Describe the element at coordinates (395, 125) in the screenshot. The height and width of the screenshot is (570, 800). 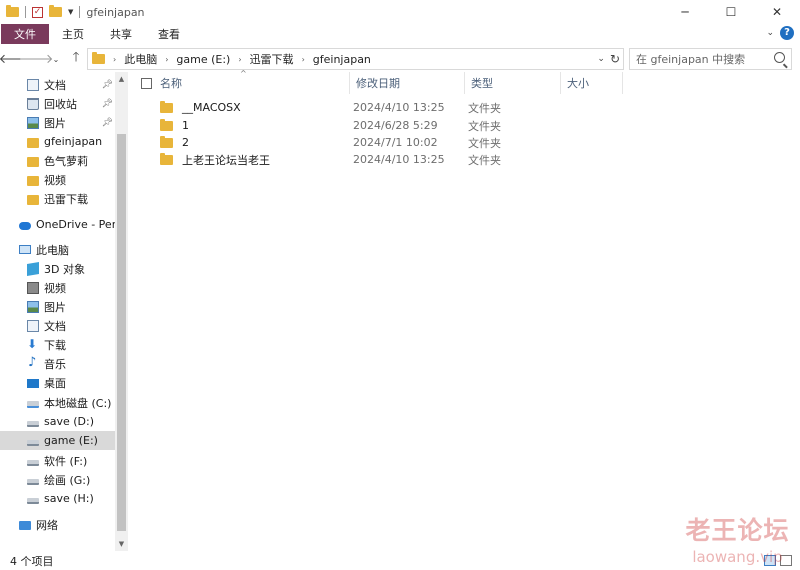
I see `file-modified: 2024/6/28 5:29` at that location.